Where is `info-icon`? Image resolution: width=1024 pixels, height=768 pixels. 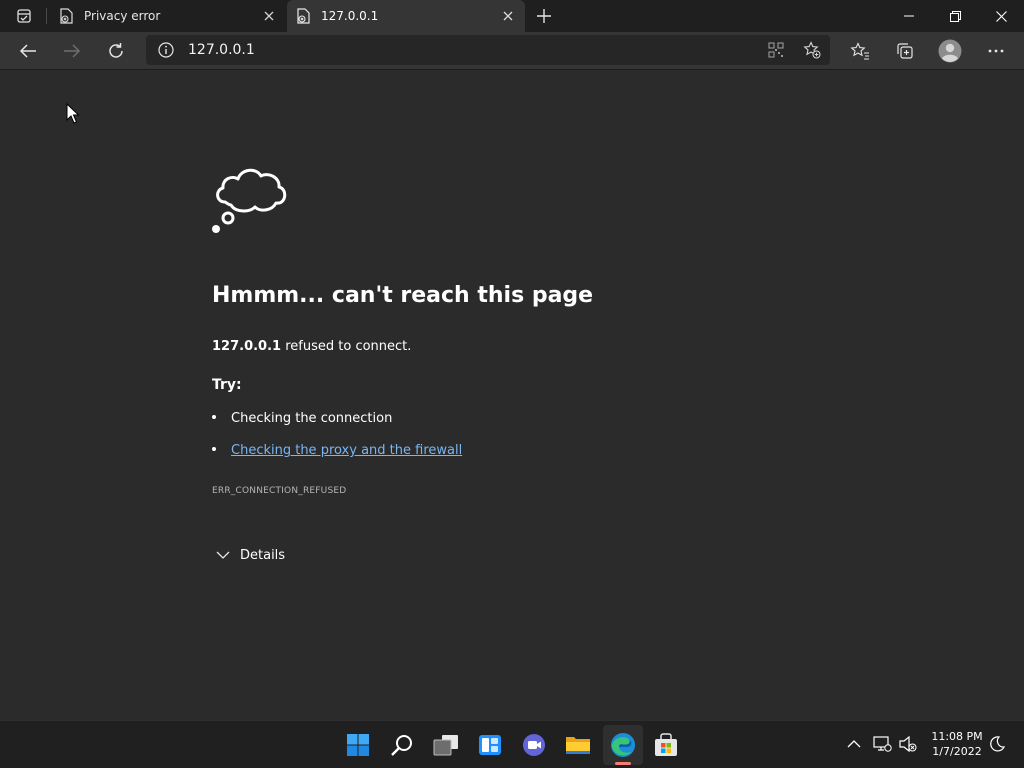
info-icon is located at coordinates (166, 50).